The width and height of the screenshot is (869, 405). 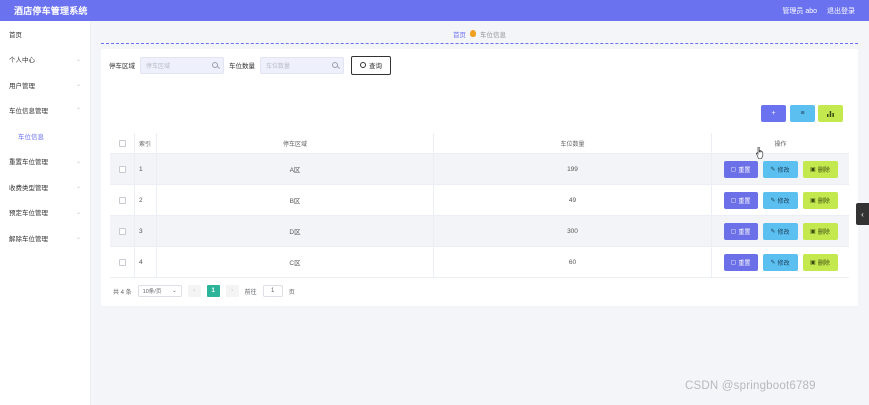 What do you see at coordinates (146, 143) in the screenshot?
I see `header-index: 索引` at bounding box center [146, 143].